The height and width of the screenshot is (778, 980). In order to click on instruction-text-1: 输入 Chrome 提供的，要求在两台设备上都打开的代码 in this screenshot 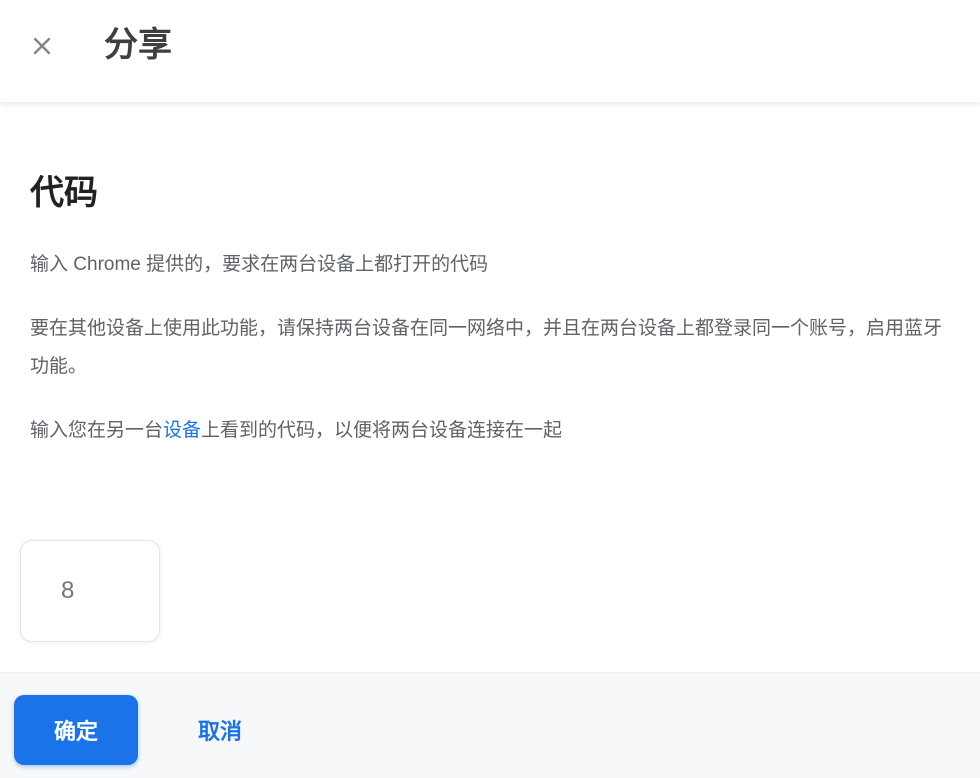, I will do `click(259, 264)`.